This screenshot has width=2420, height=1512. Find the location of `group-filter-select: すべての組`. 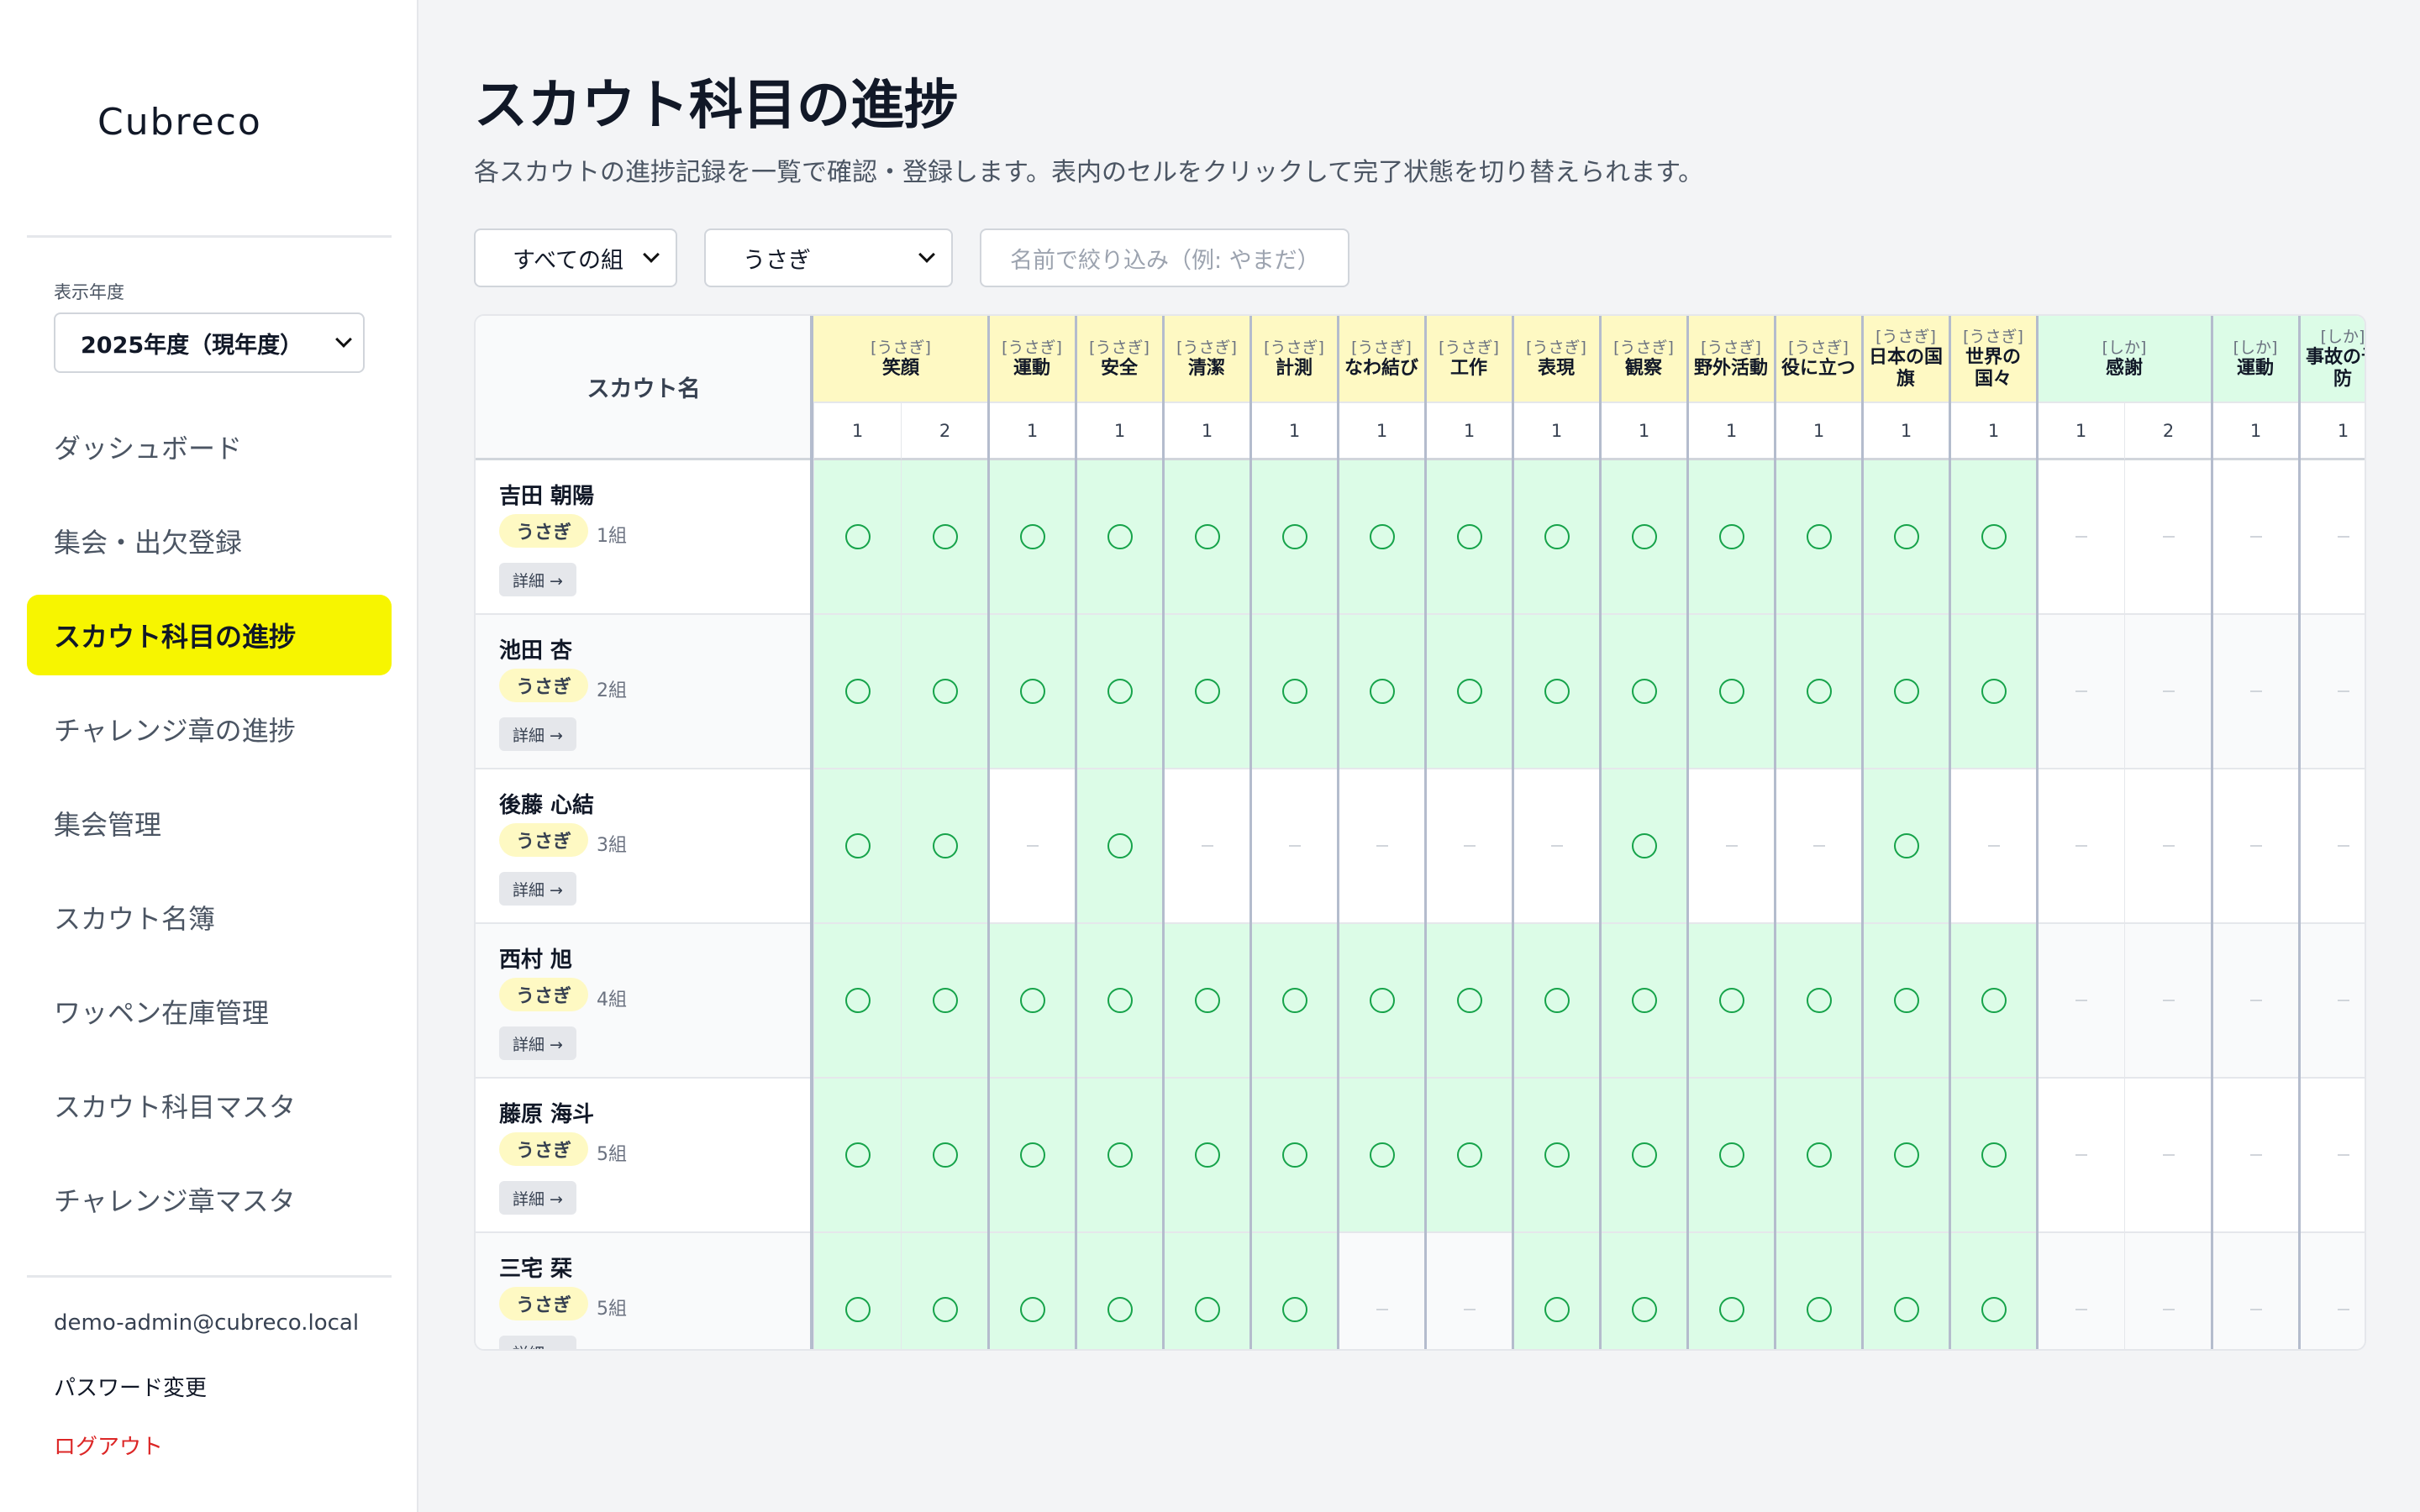

group-filter-select: すべての組 is located at coordinates (575, 257).